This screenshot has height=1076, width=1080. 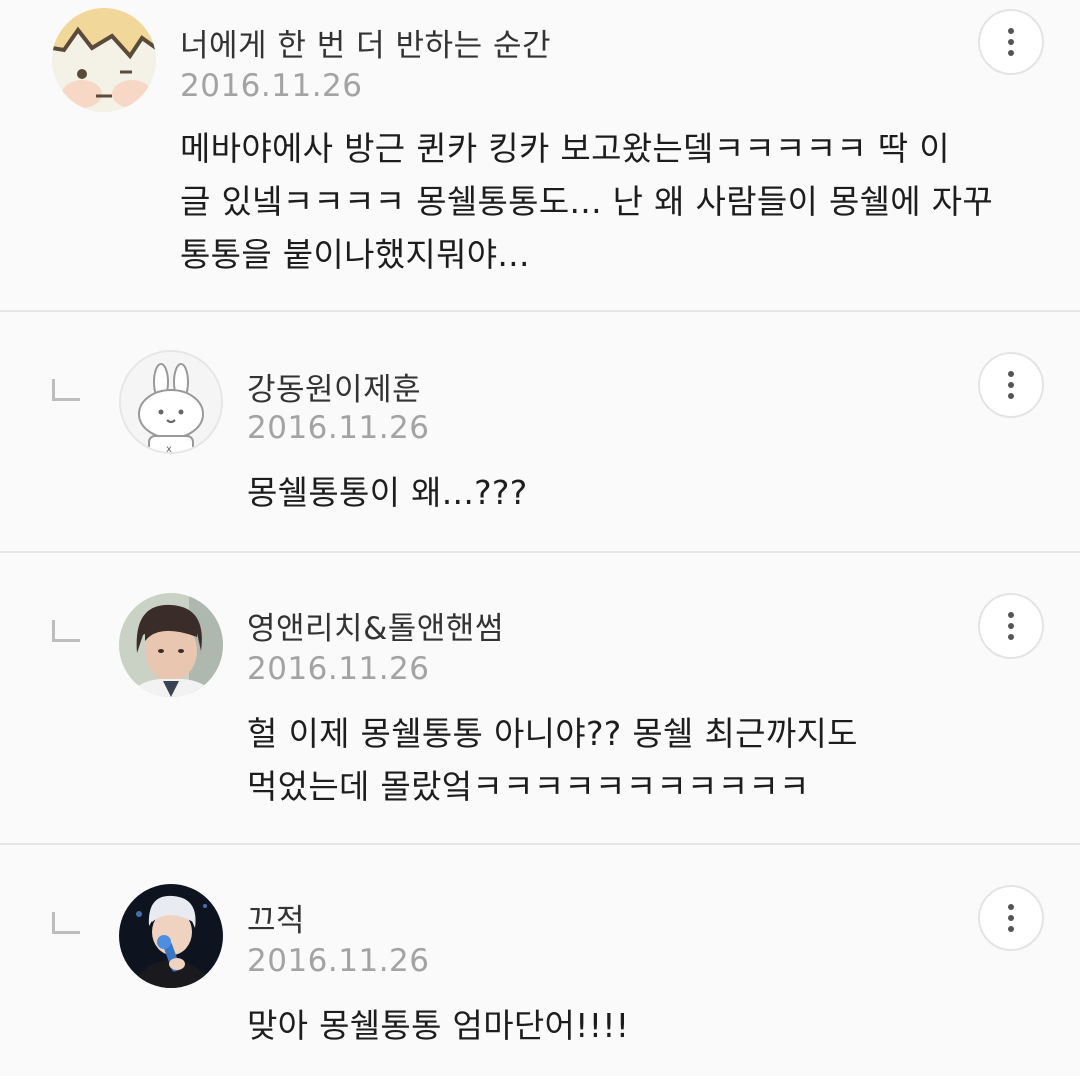 What do you see at coordinates (438, 1025) in the screenshot?
I see `comment-body: 맞아 몽쉘통통 엄마단어!!!!` at bounding box center [438, 1025].